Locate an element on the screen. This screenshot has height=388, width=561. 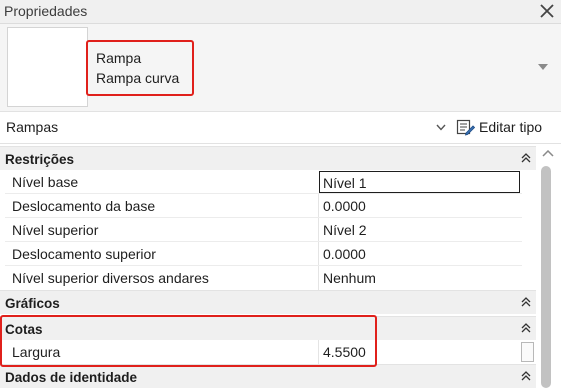
property-value: Nível 1 is located at coordinates (345, 183).